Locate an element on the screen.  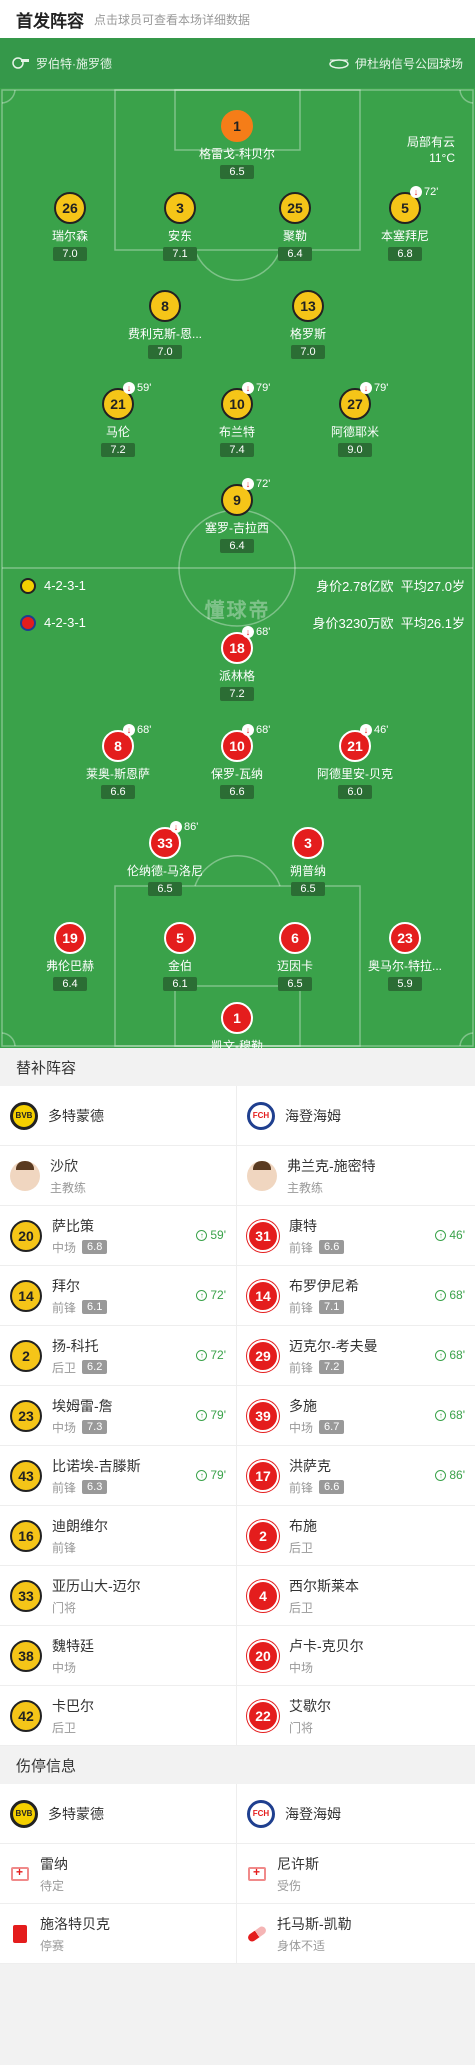
player-name: 迈因卡 is located at coordinates (294, 966).